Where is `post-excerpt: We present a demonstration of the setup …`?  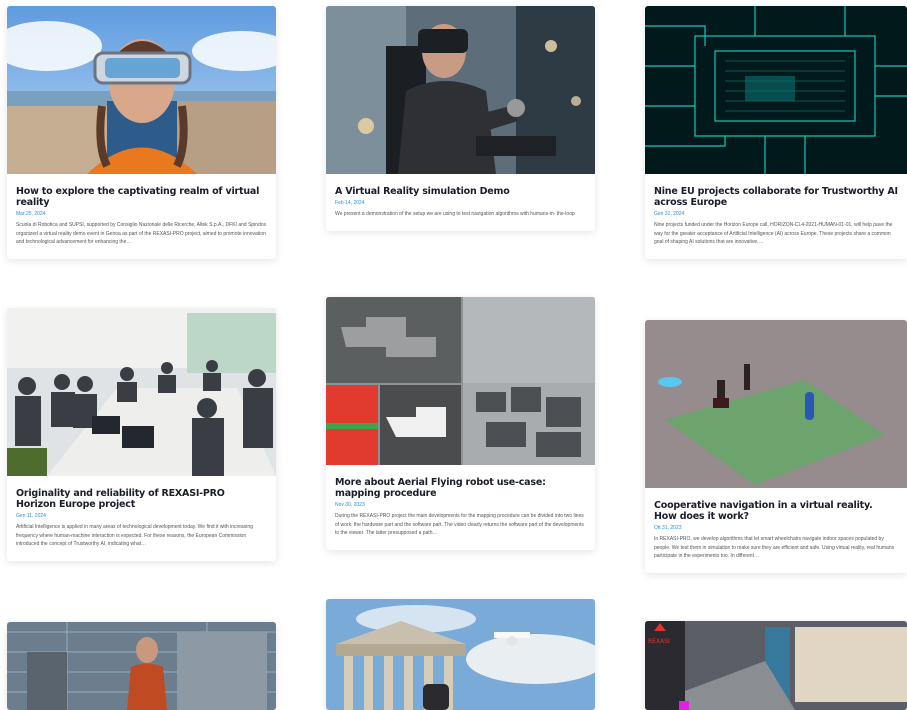 post-excerpt: We present a demonstration of the setup … is located at coordinates (455, 214).